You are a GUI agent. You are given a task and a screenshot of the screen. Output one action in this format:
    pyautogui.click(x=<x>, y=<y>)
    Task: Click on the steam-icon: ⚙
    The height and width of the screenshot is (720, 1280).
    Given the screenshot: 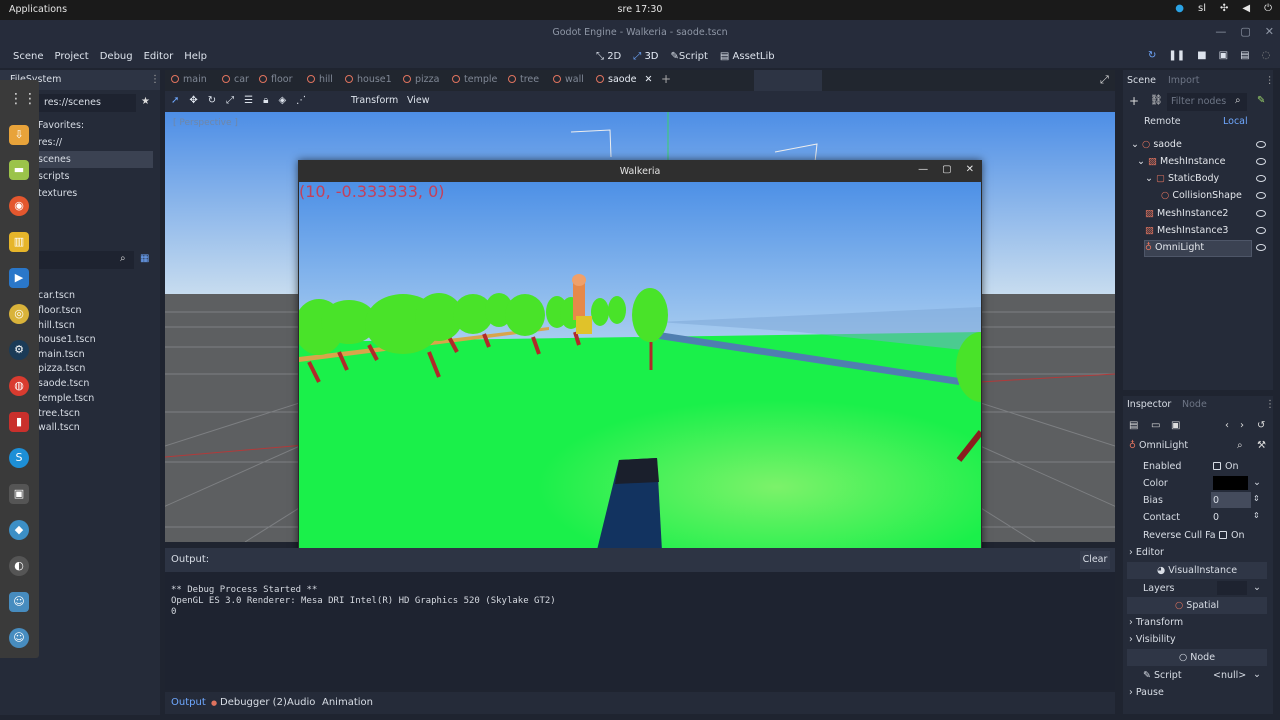 What is the action you would take?
    pyautogui.click(x=19, y=350)
    